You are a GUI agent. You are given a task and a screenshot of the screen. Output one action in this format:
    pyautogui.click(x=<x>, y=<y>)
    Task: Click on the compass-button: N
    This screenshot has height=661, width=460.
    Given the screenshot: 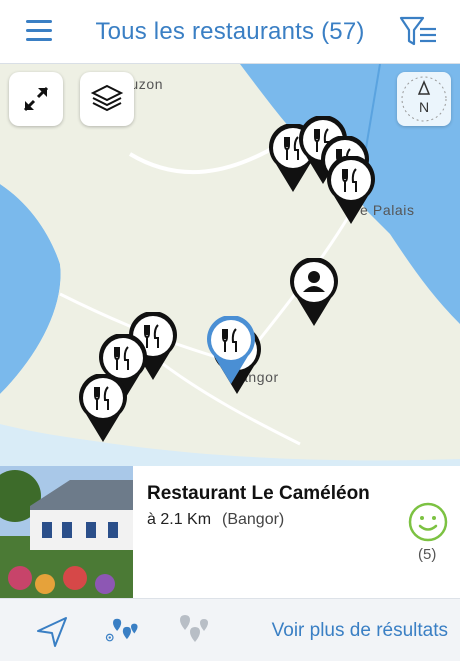 What is the action you would take?
    pyautogui.click(x=424, y=99)
    